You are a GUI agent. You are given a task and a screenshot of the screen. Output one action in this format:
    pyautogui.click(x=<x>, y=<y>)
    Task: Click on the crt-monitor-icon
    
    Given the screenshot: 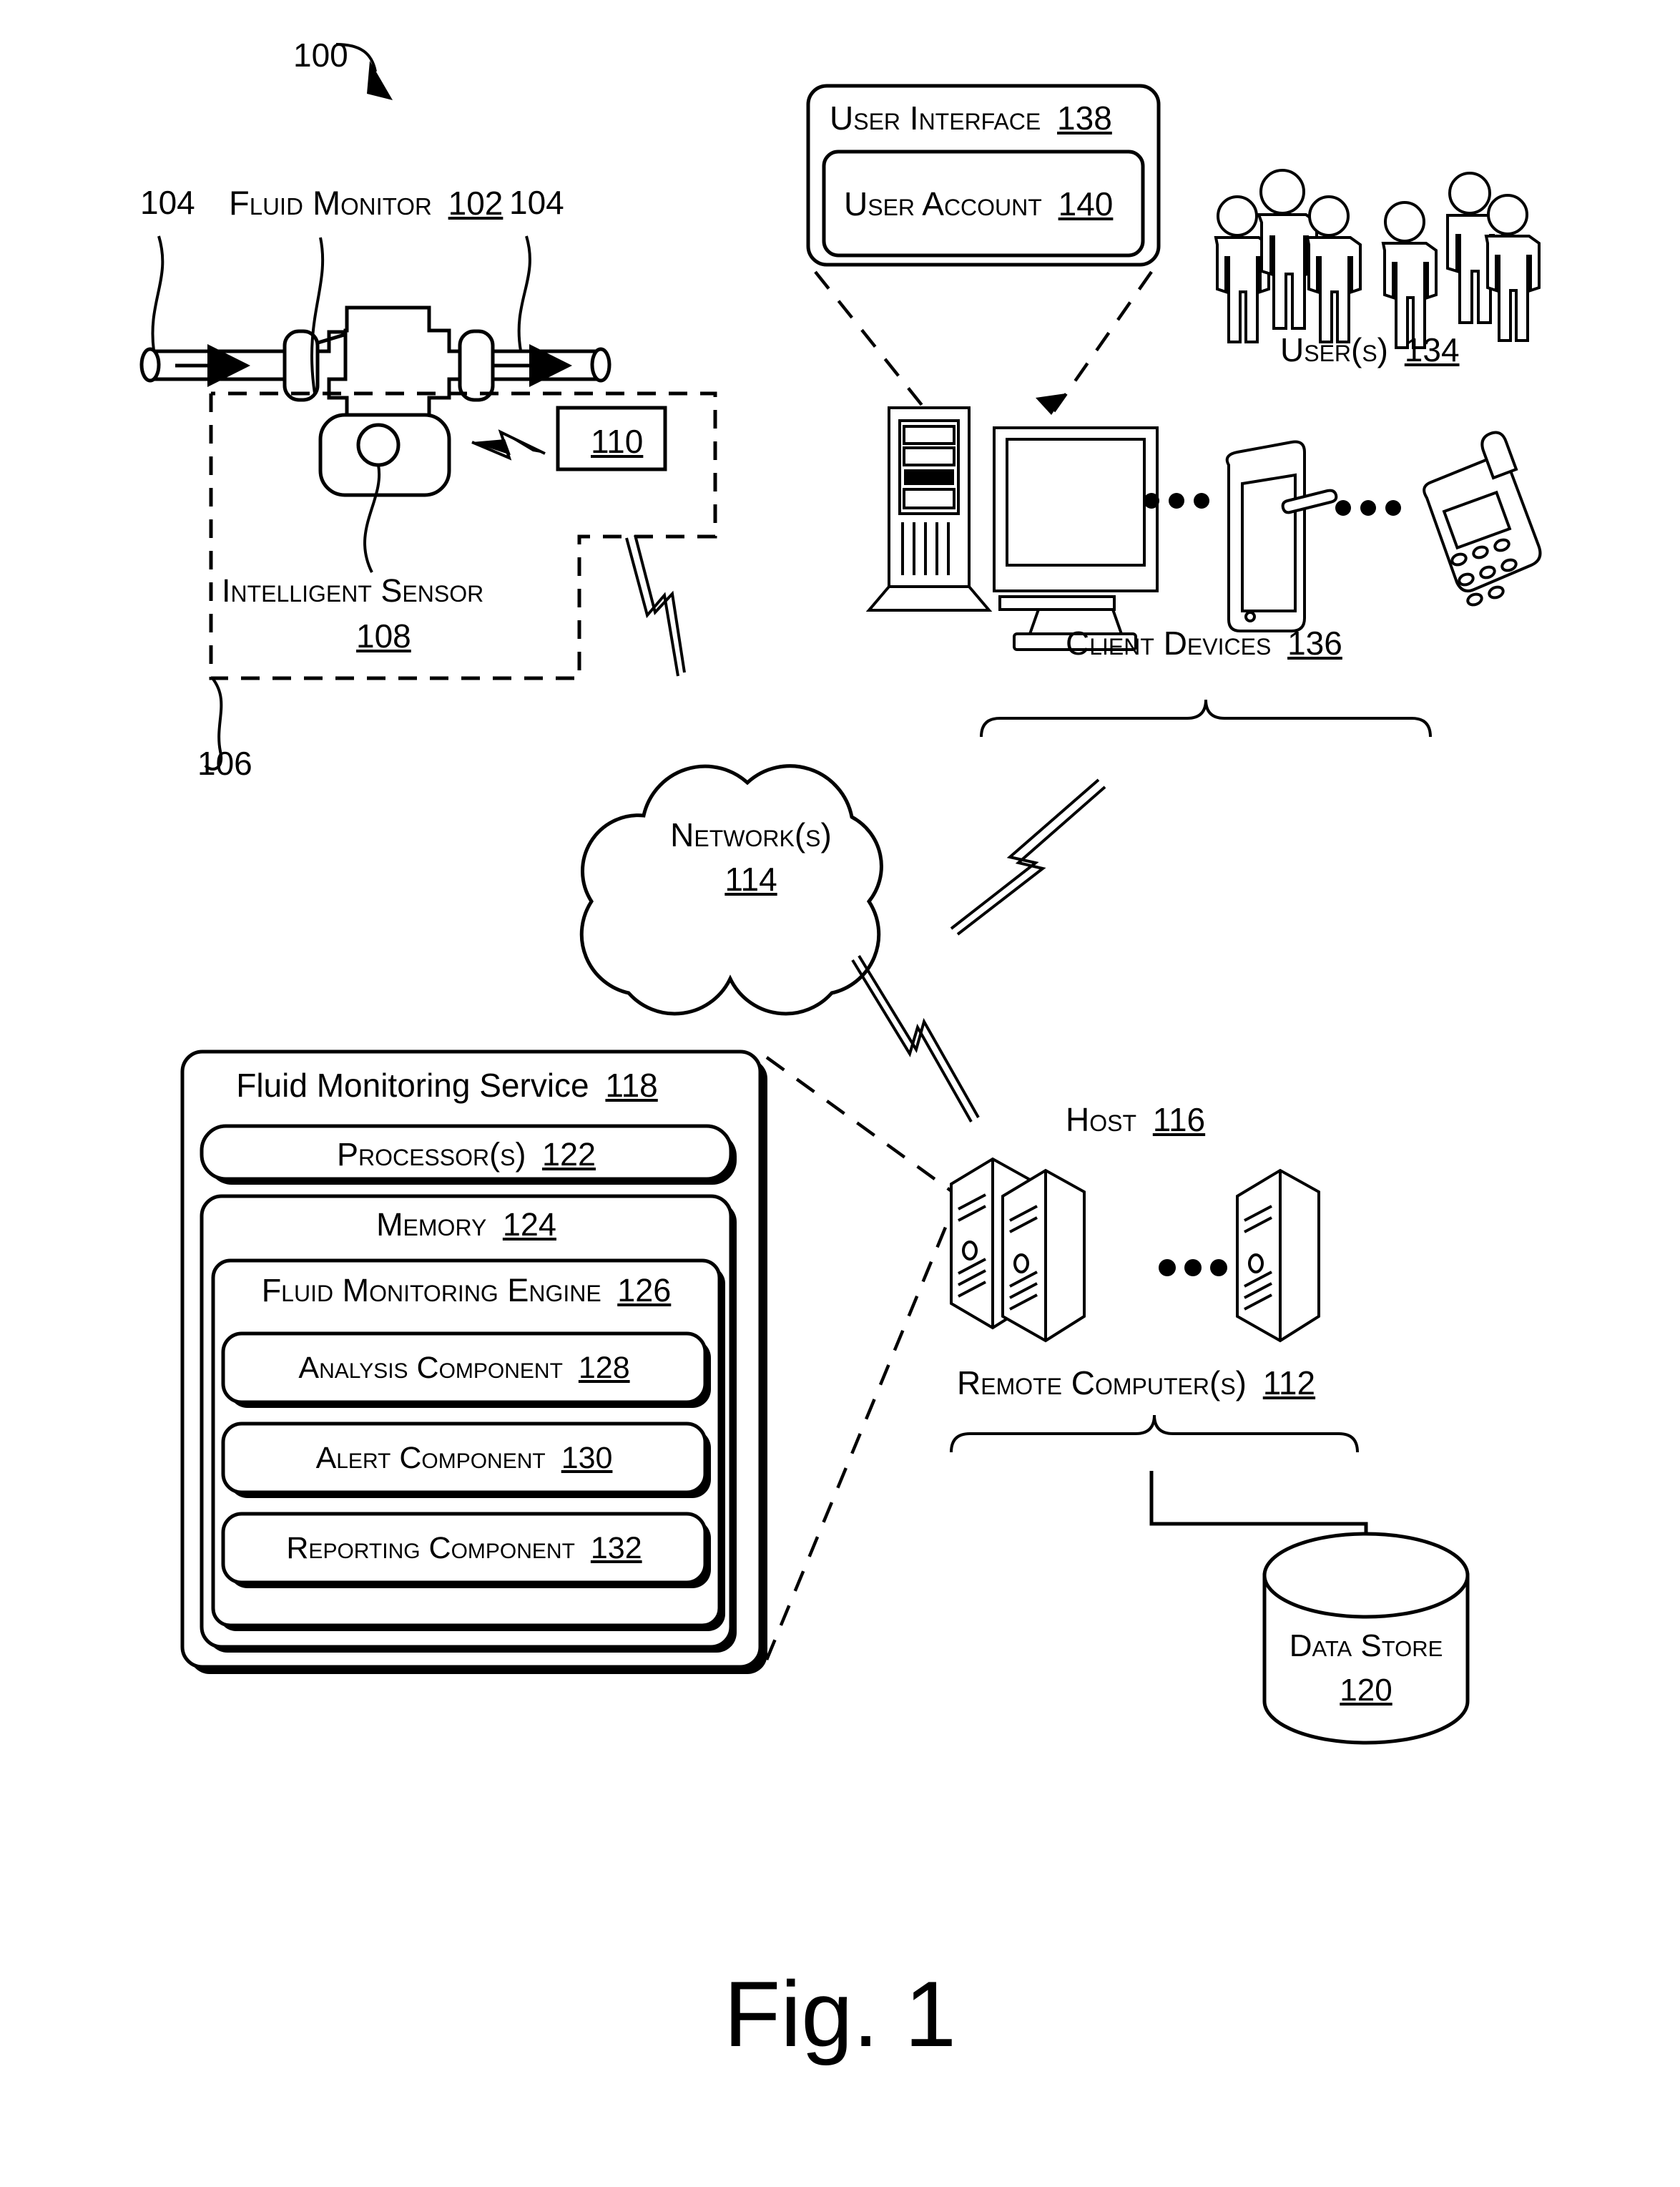 What is the action you would take?
    pyautogui.click(x=1076, y=538)
    